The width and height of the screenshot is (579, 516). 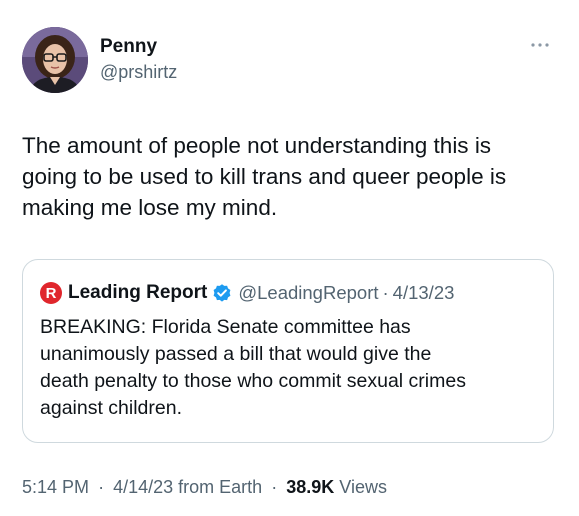 What do you see at coordinates (424, 293) in the screenshot?
I see `quoted-date: 4/13/23` at bounding box center [424, 293].